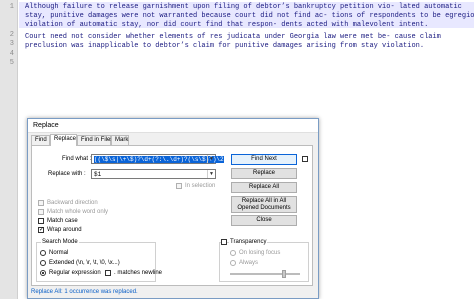 The width and height of the screenshot is (474, 299). I want to click on dialog-title: Replace, so click(46, 125).